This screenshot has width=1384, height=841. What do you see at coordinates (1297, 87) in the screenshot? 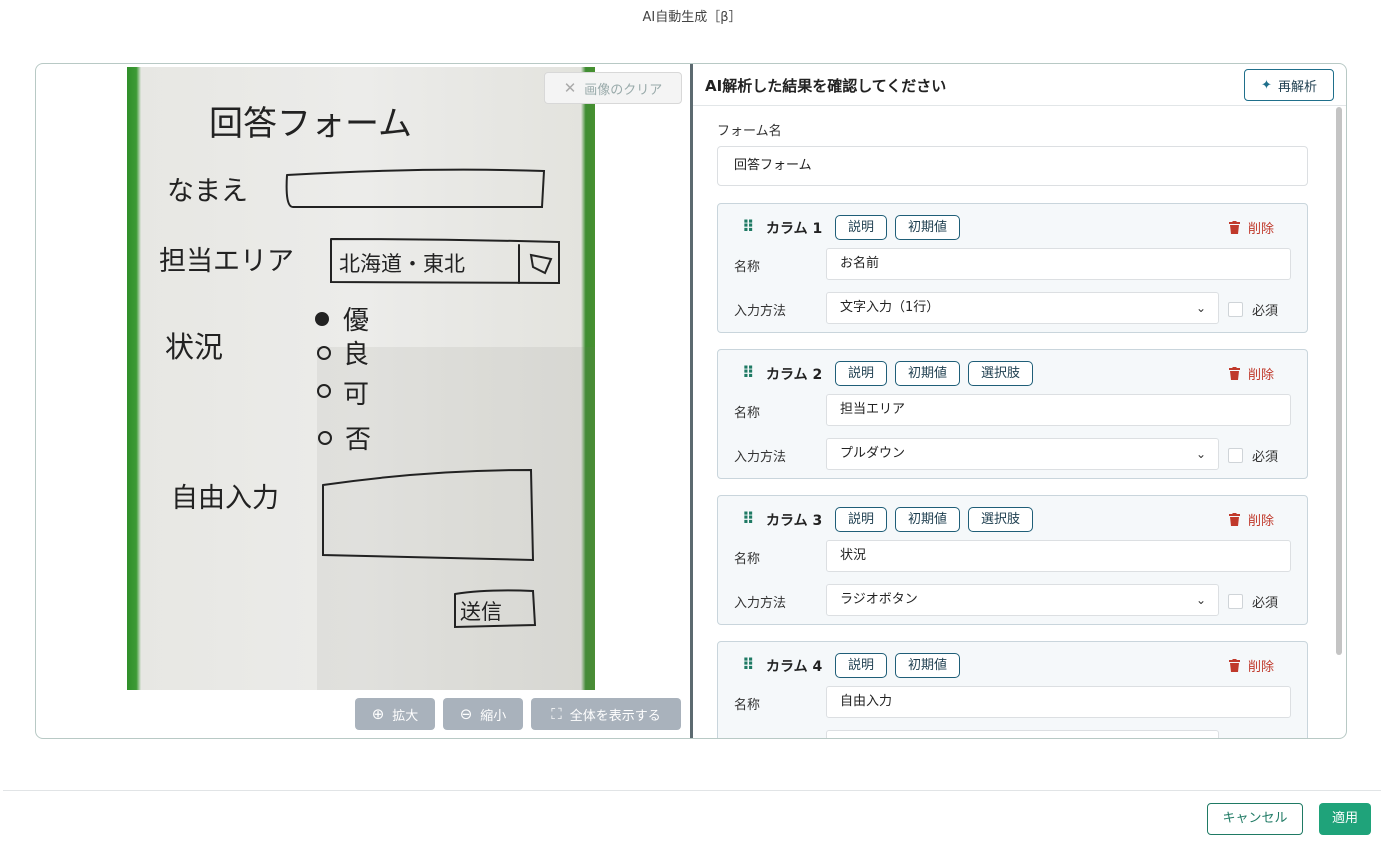
I see `reanalyze-label: 再解析` at bounding box center [1297, 87].